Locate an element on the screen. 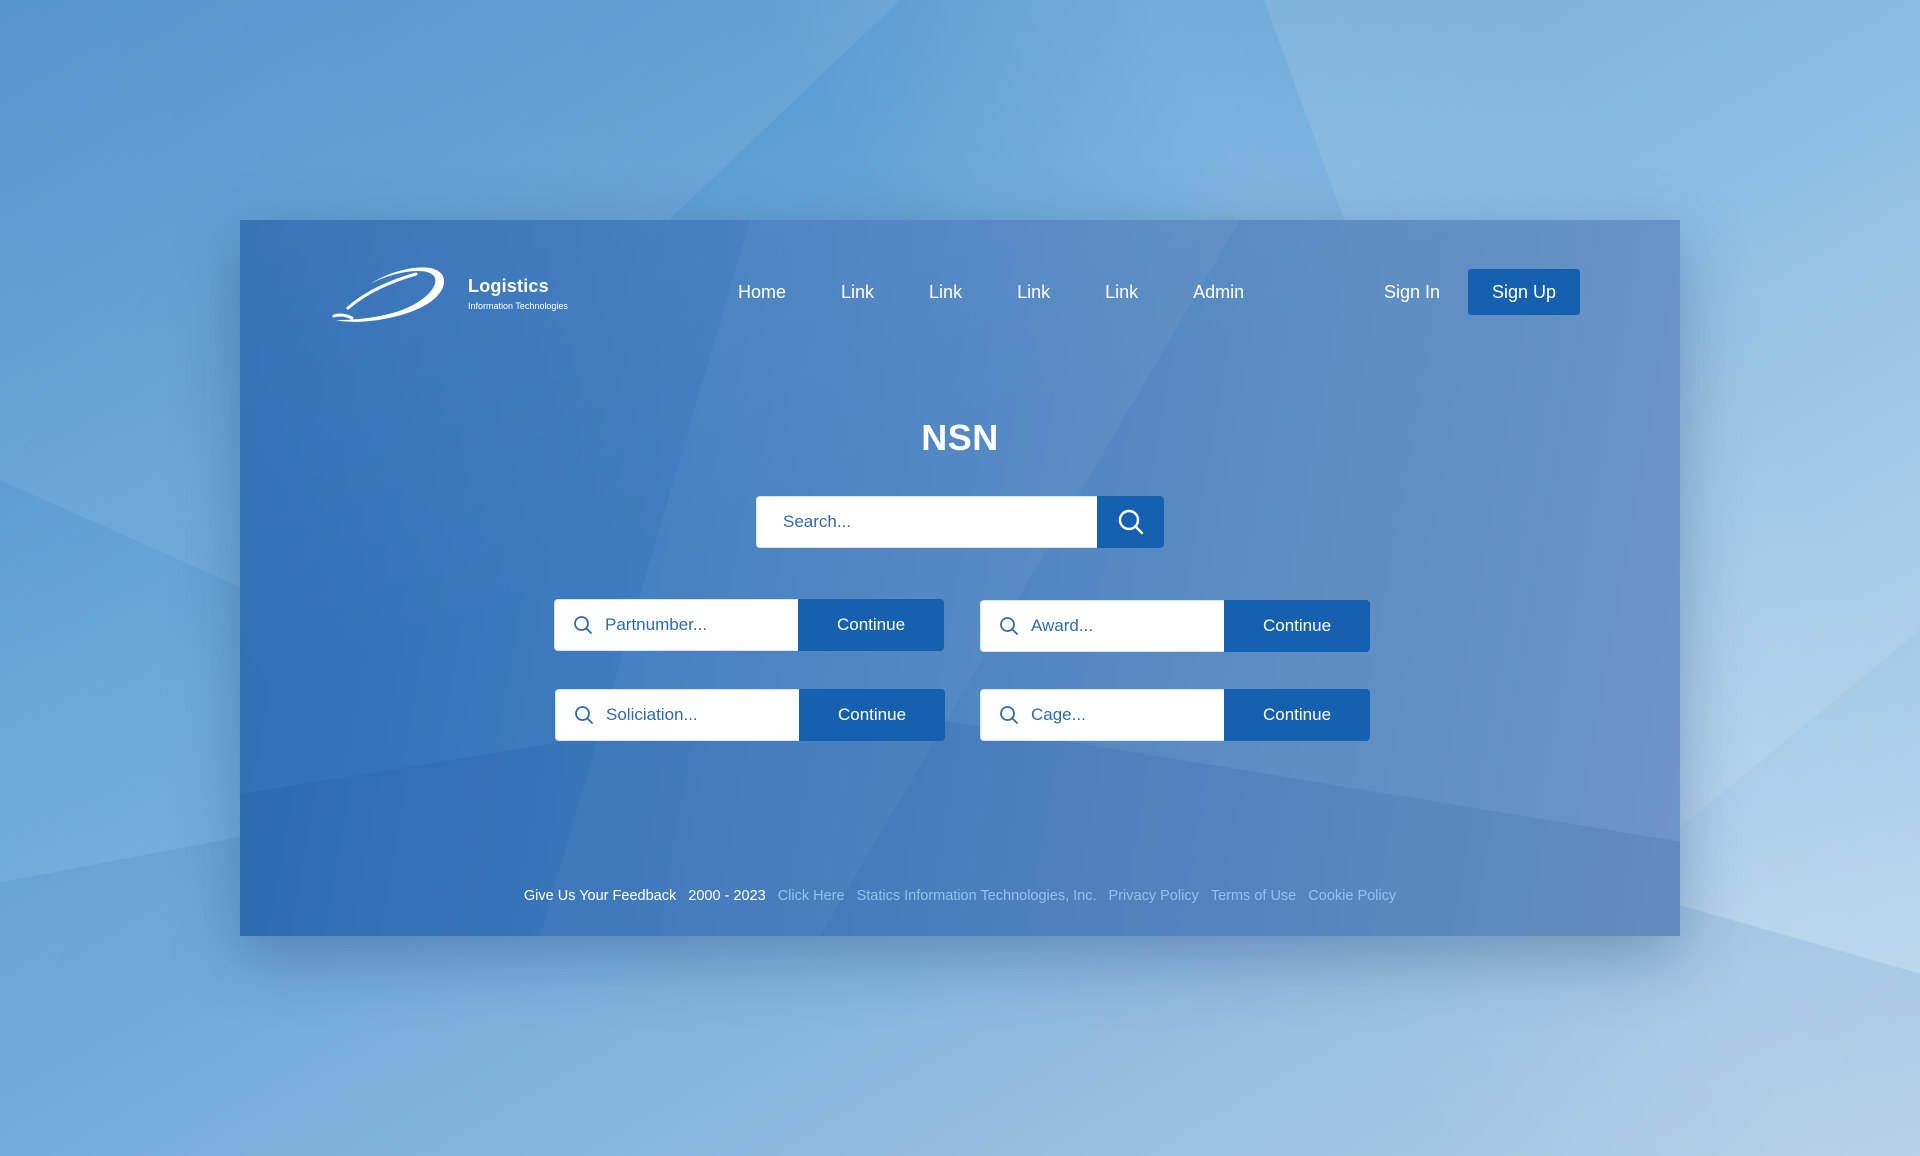 This screenshot has height=1156, width=1920. nav-item-home: Home is located at coordinates (762, 292).